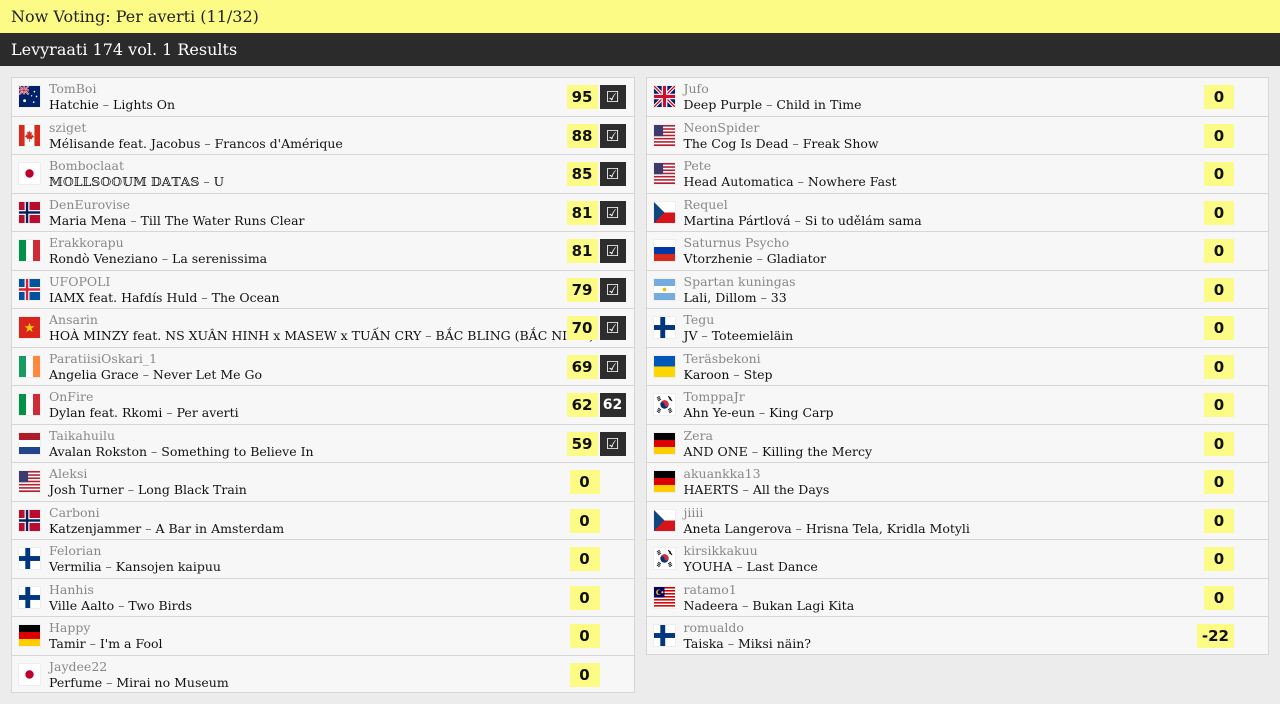  I want to click on voter-name: Happy, so click(70, 627).